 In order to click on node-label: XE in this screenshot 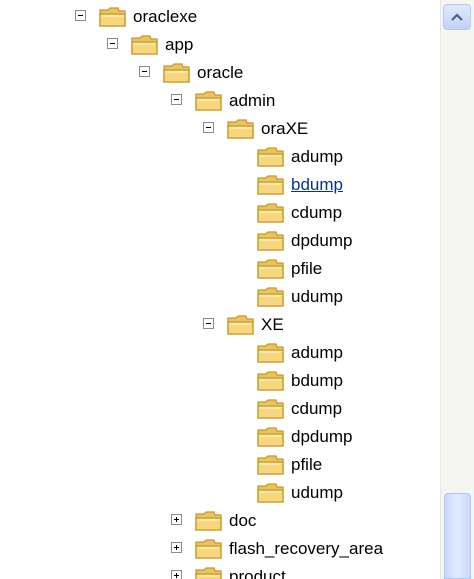, I will do `click(272, 324)`.